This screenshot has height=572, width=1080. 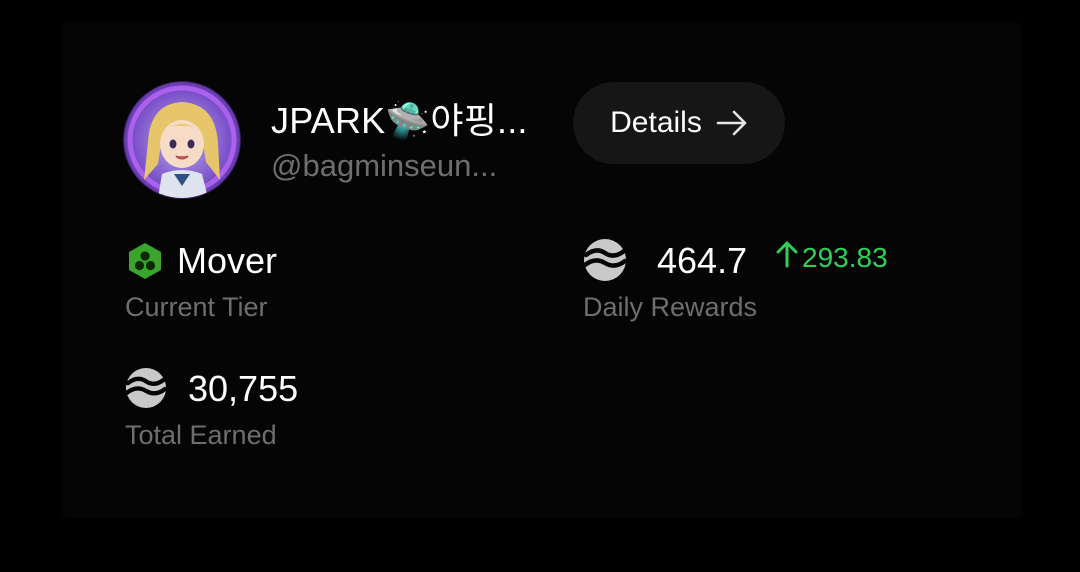 I want to click on daily-rewards-value: 464.7, so click(x=702, y=260).